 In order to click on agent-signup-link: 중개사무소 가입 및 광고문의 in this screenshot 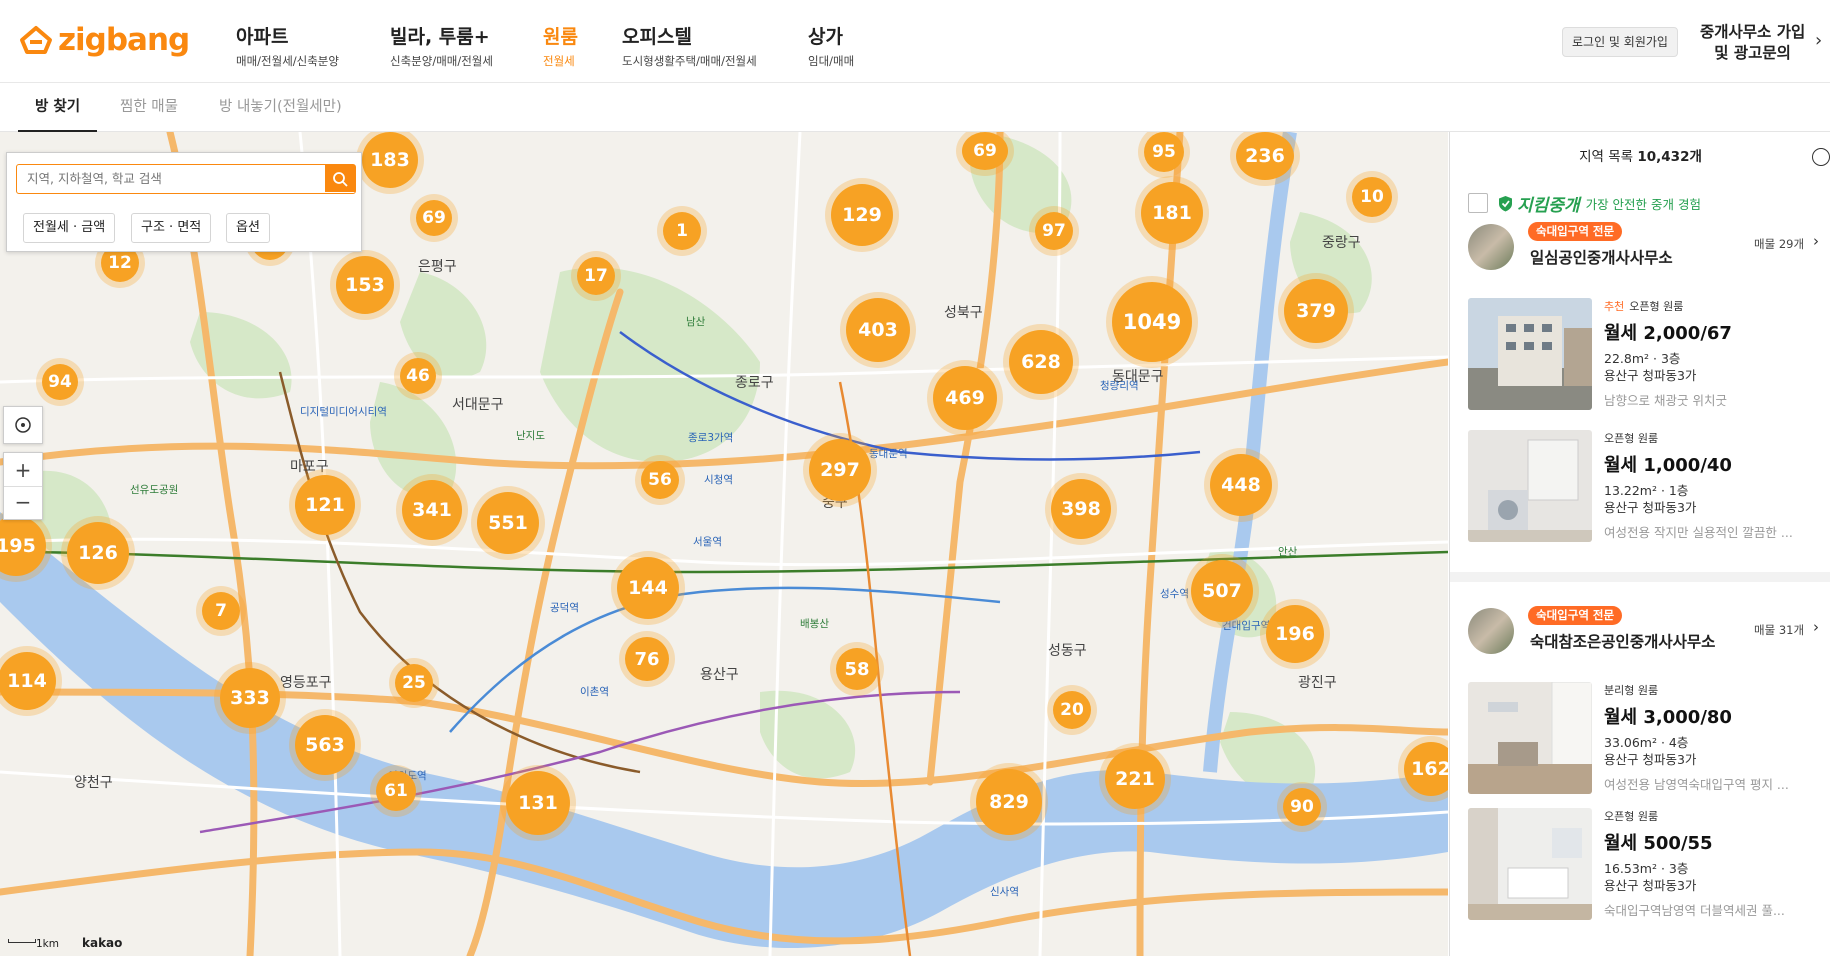, I will do `click(1752, 43)`.